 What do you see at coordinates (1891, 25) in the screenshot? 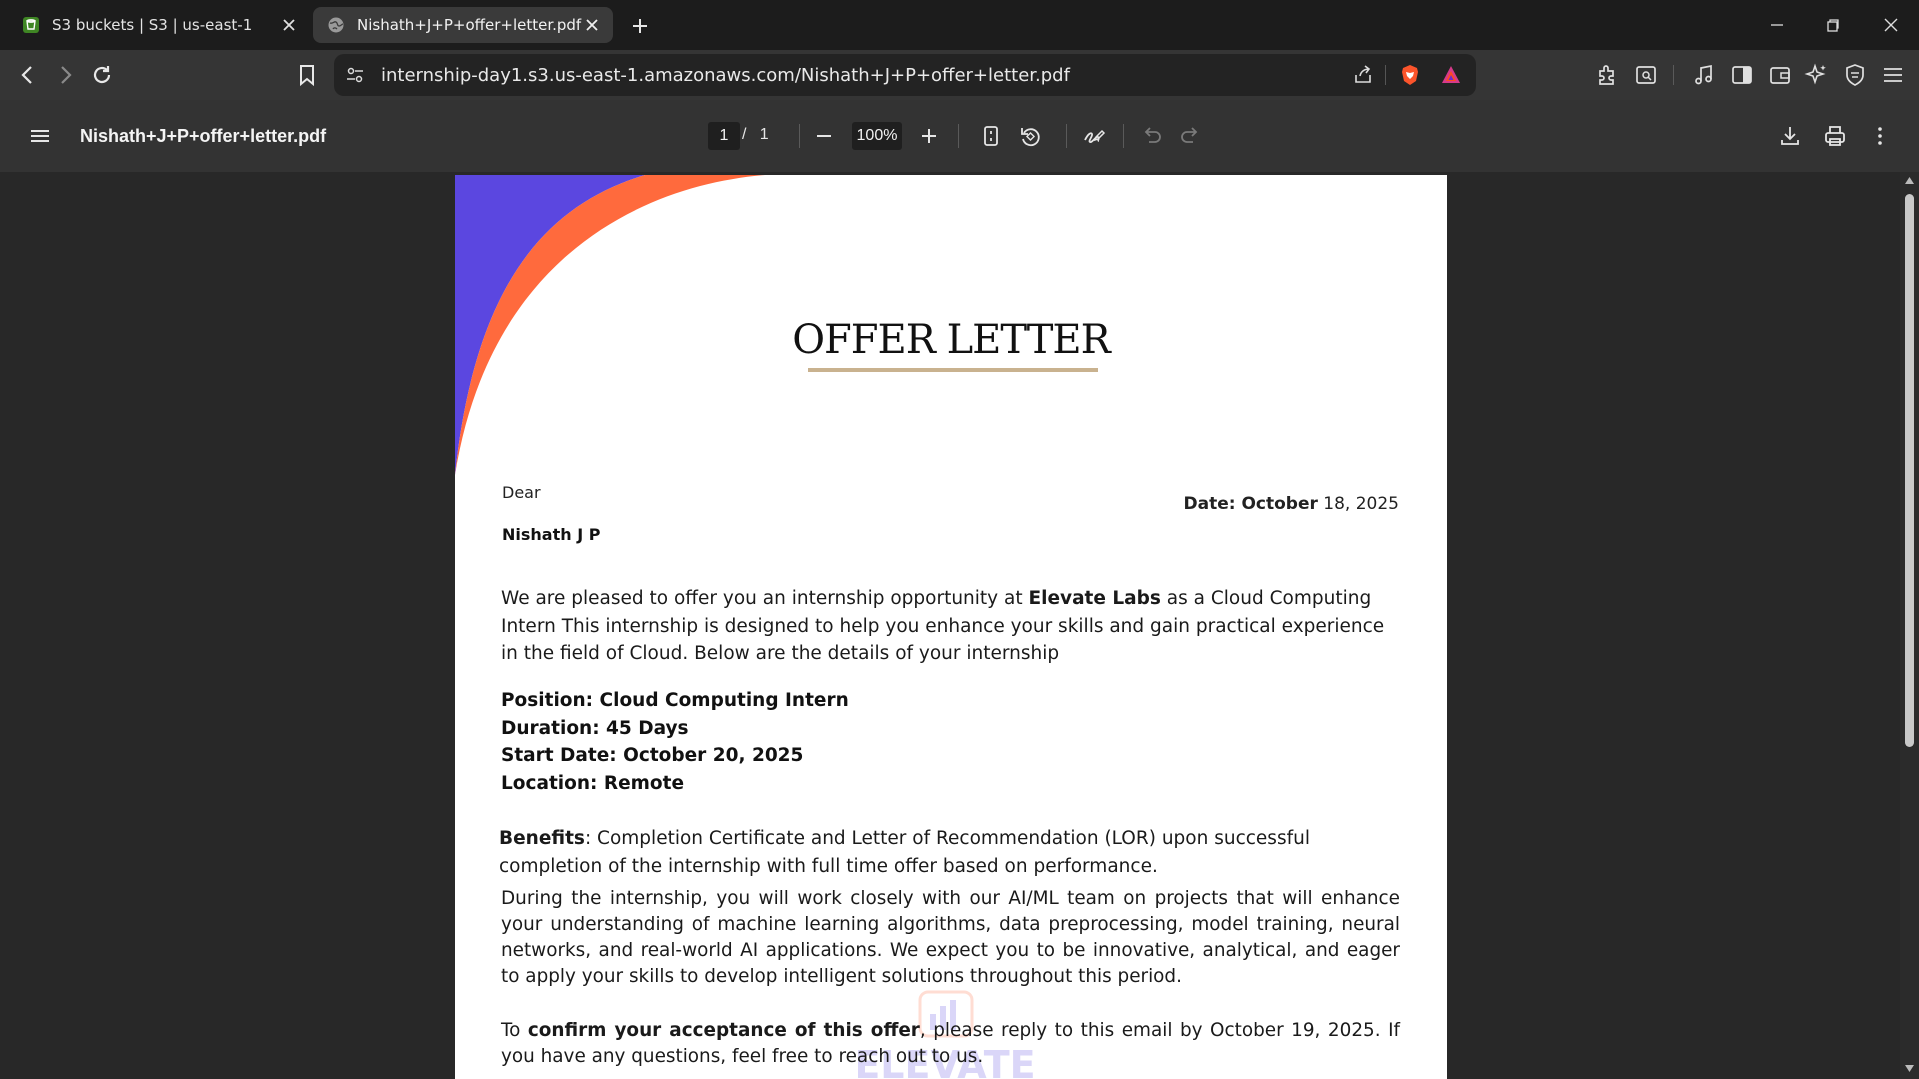
I see `window-close-icon` at bounding box center [1891, 25].